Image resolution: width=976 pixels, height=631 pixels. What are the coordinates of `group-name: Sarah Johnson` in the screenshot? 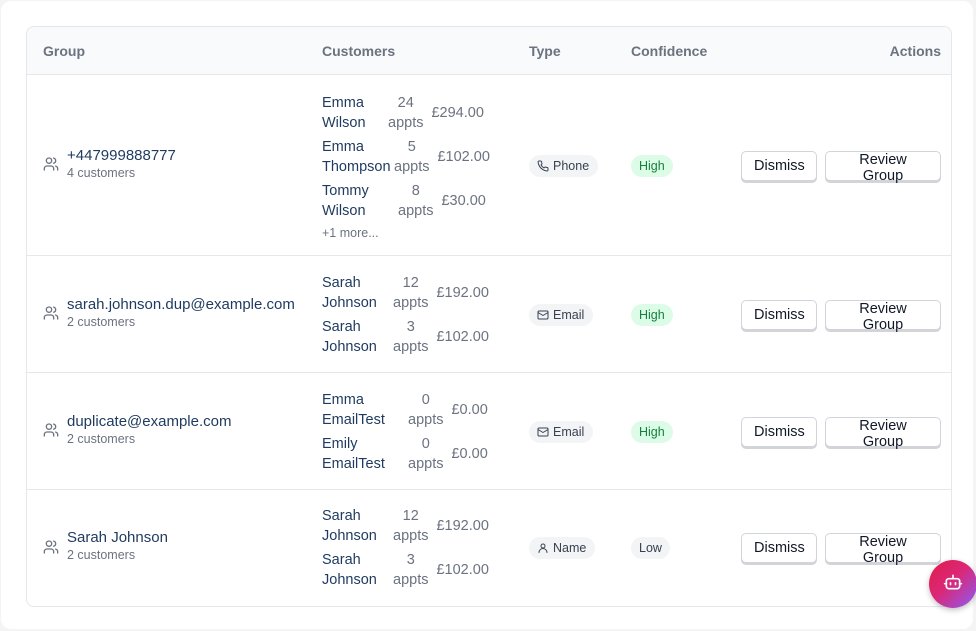 It's located at (117, 538).